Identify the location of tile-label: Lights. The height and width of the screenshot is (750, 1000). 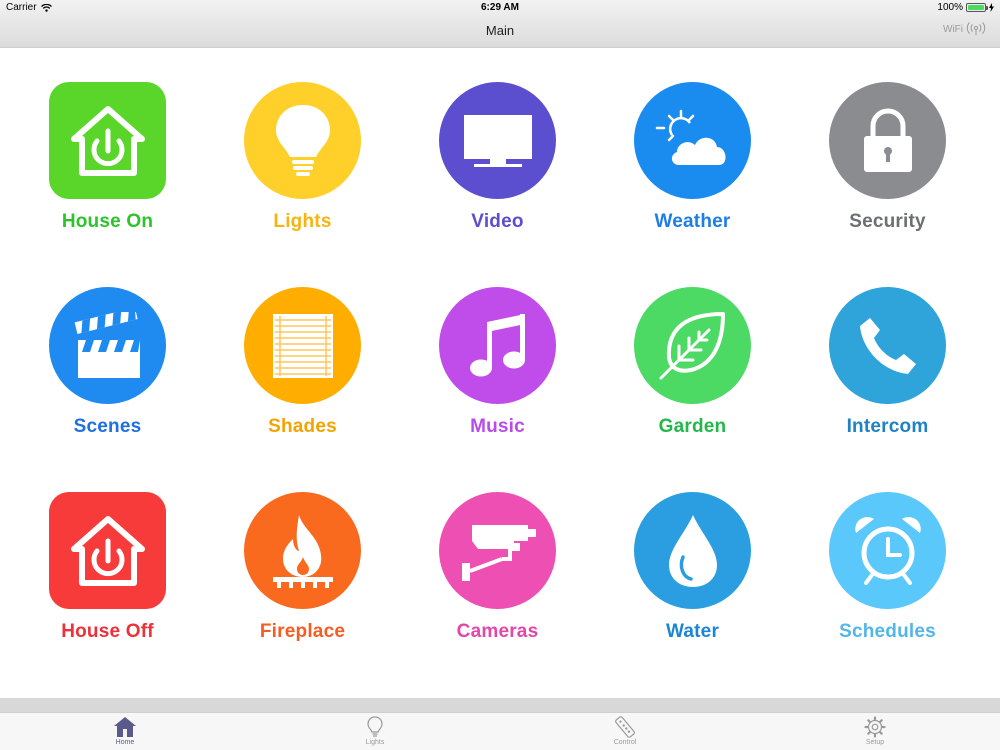
(302, 221).